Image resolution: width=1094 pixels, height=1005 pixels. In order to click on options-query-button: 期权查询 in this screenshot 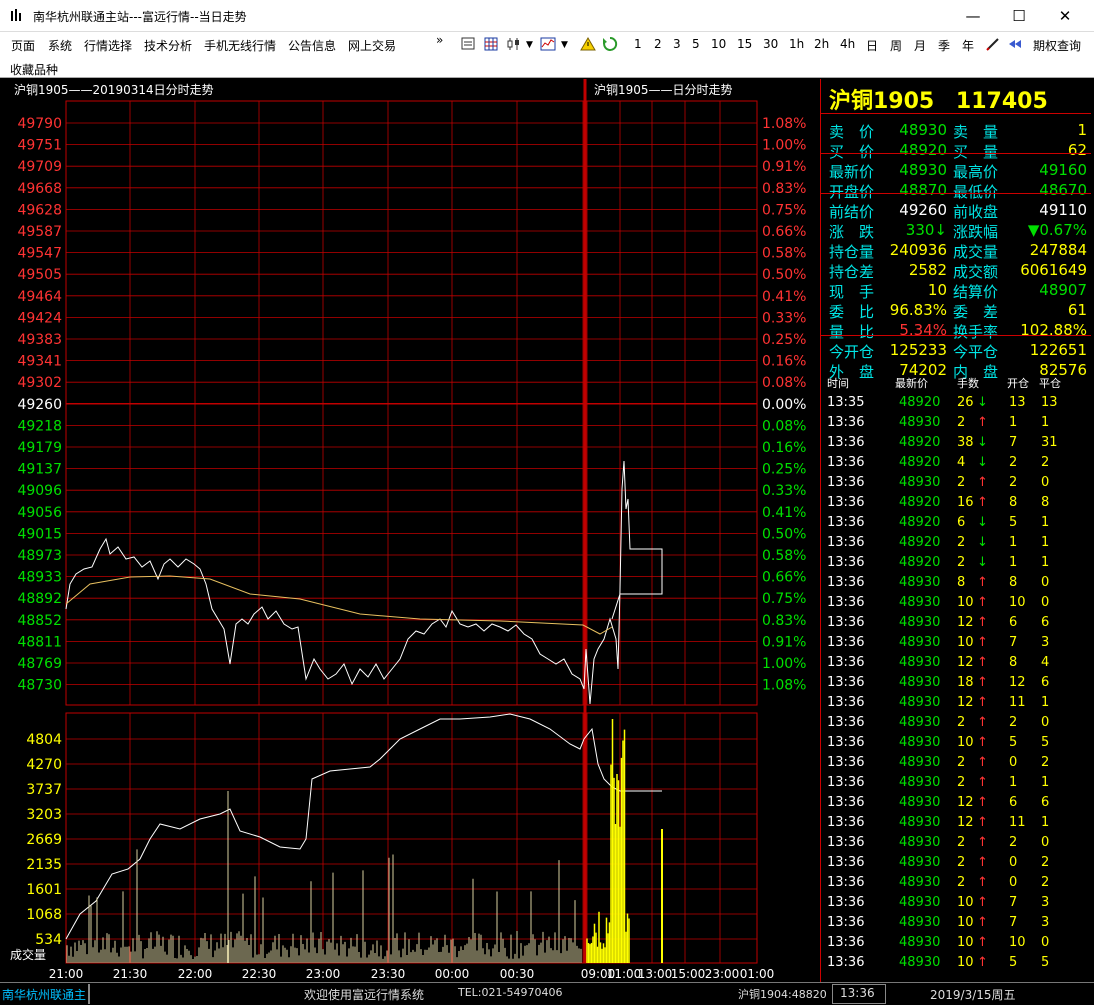, I will do `click(1057, 45)`.